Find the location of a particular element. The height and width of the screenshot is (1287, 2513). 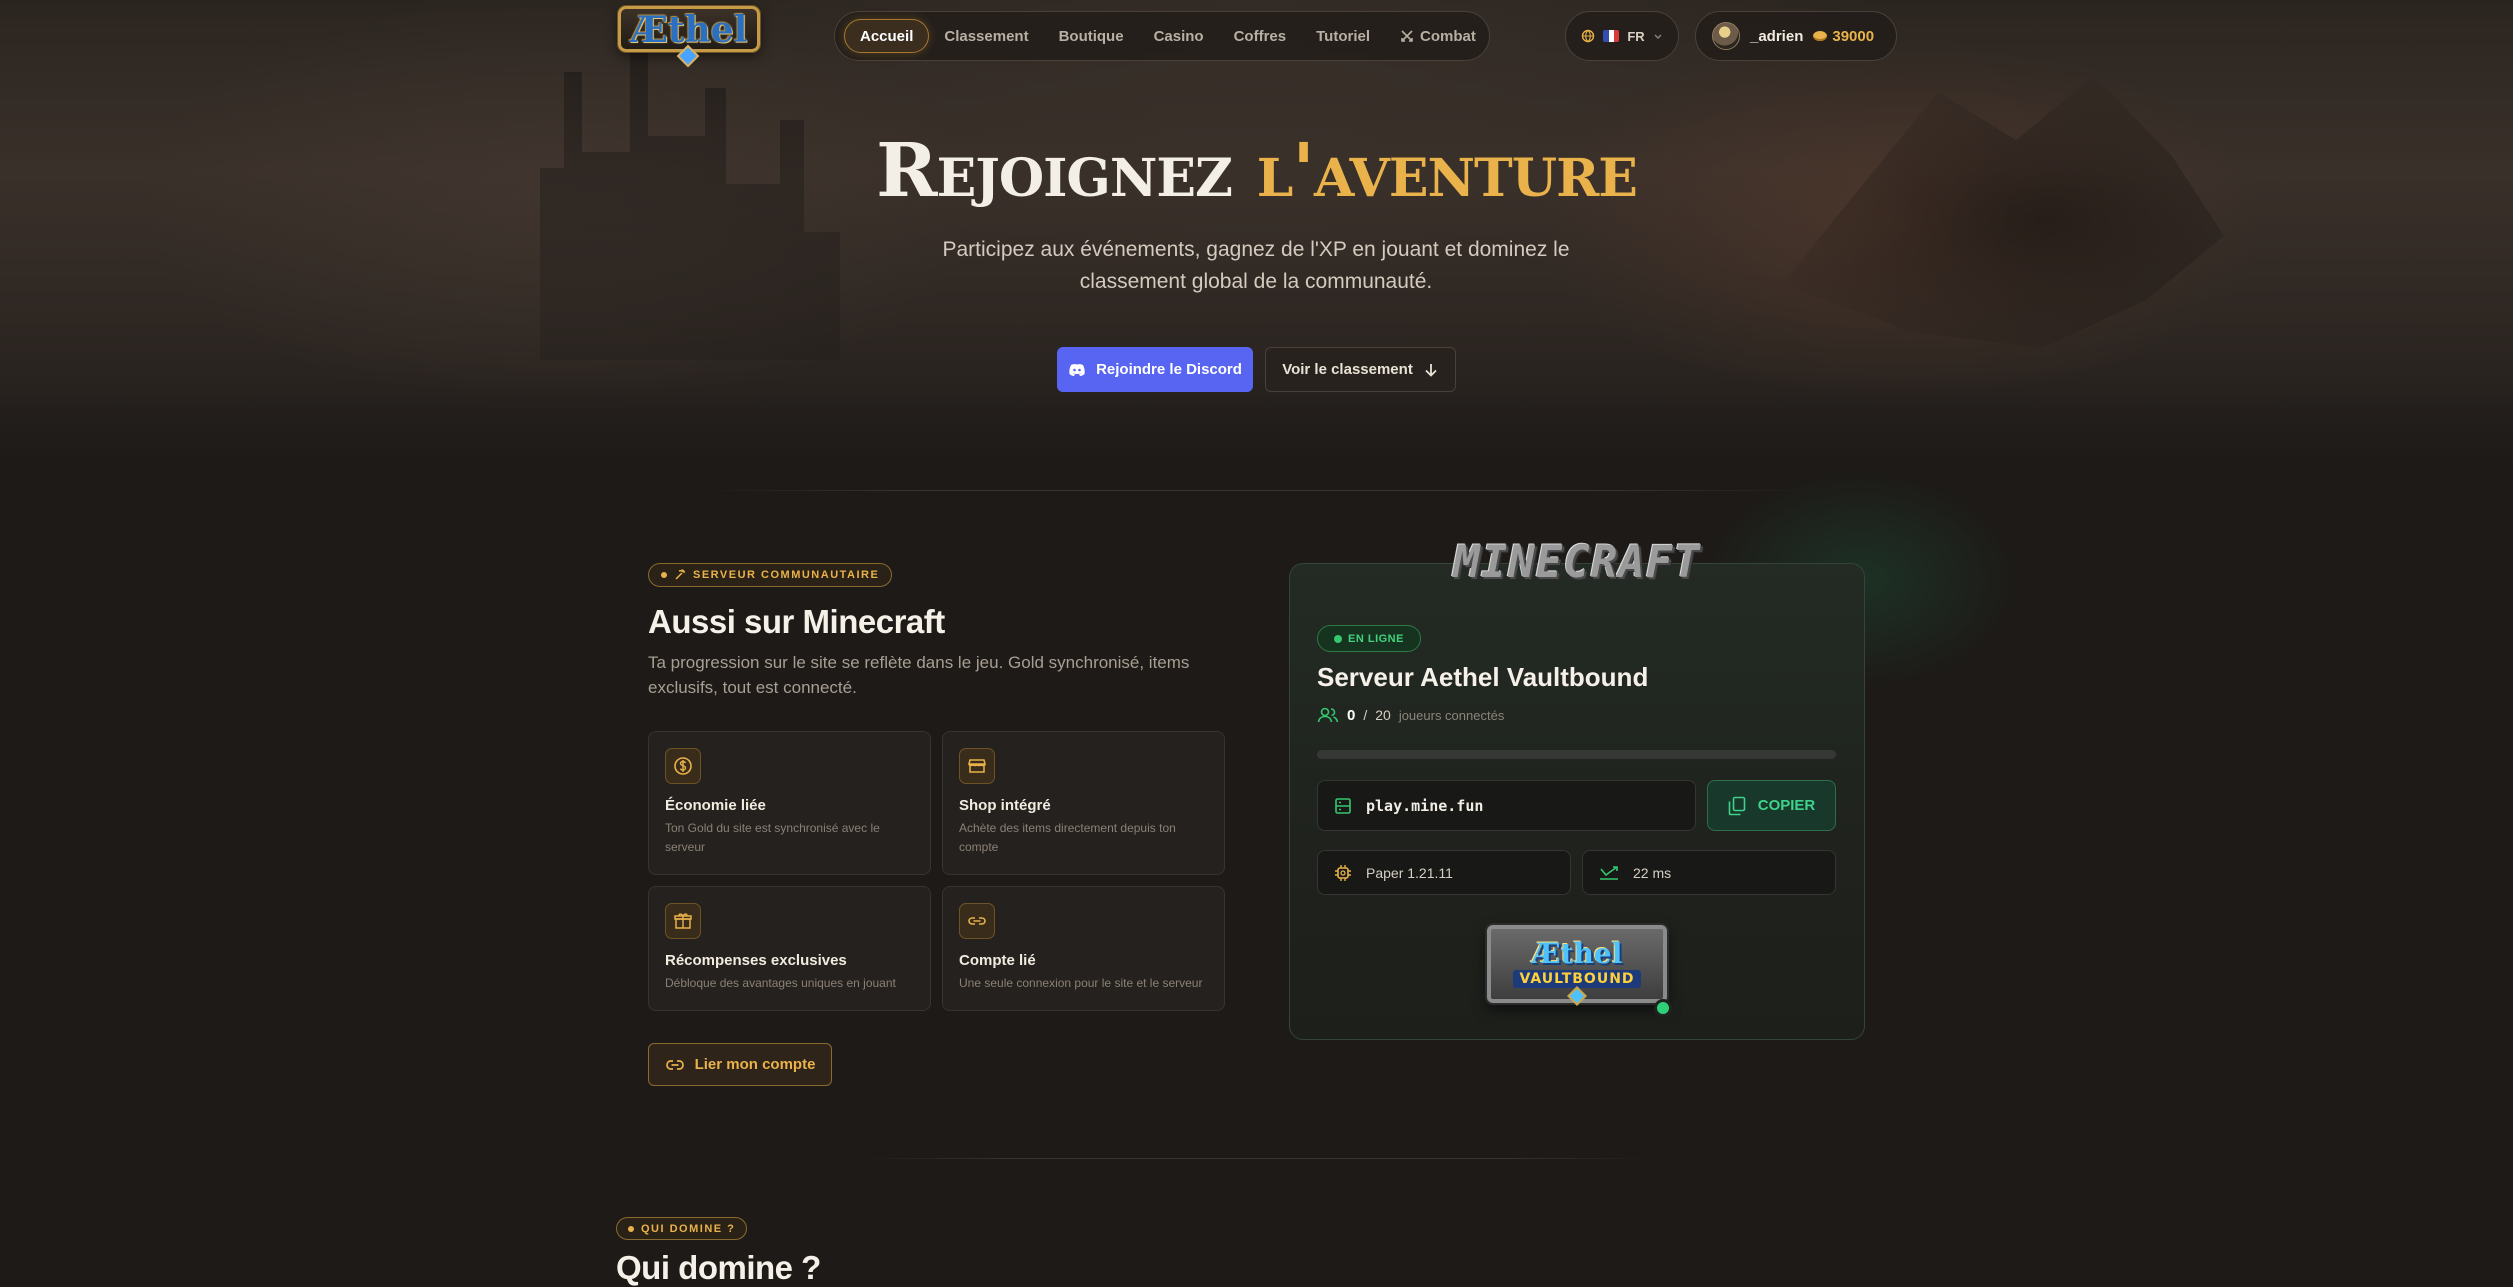

username: _adrien is located at coordinates (1777, 36).